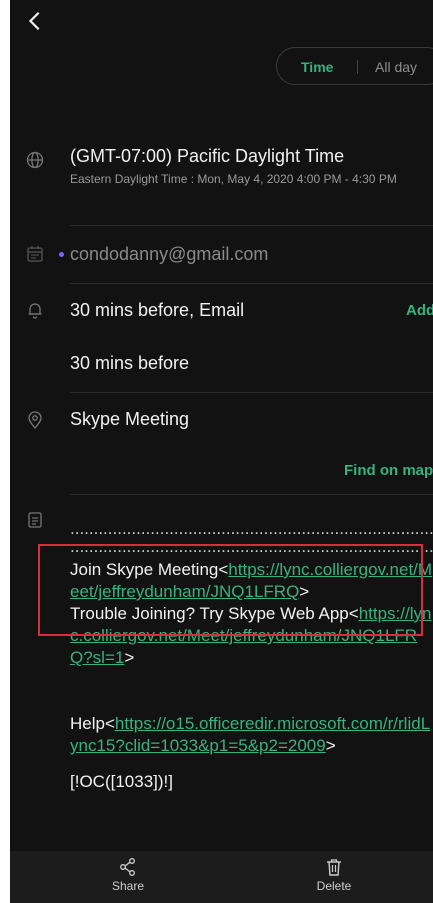  I want to click on time-allday-toggle: Time All day, so click(354, 66).